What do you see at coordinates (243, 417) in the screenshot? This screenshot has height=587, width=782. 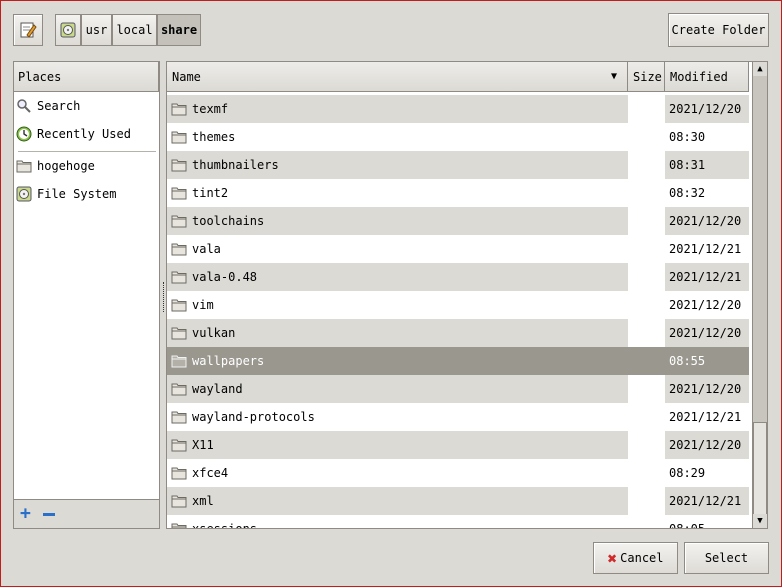 I see `file-name-cell: wayland-protocols` at bounding box center [243, 417].